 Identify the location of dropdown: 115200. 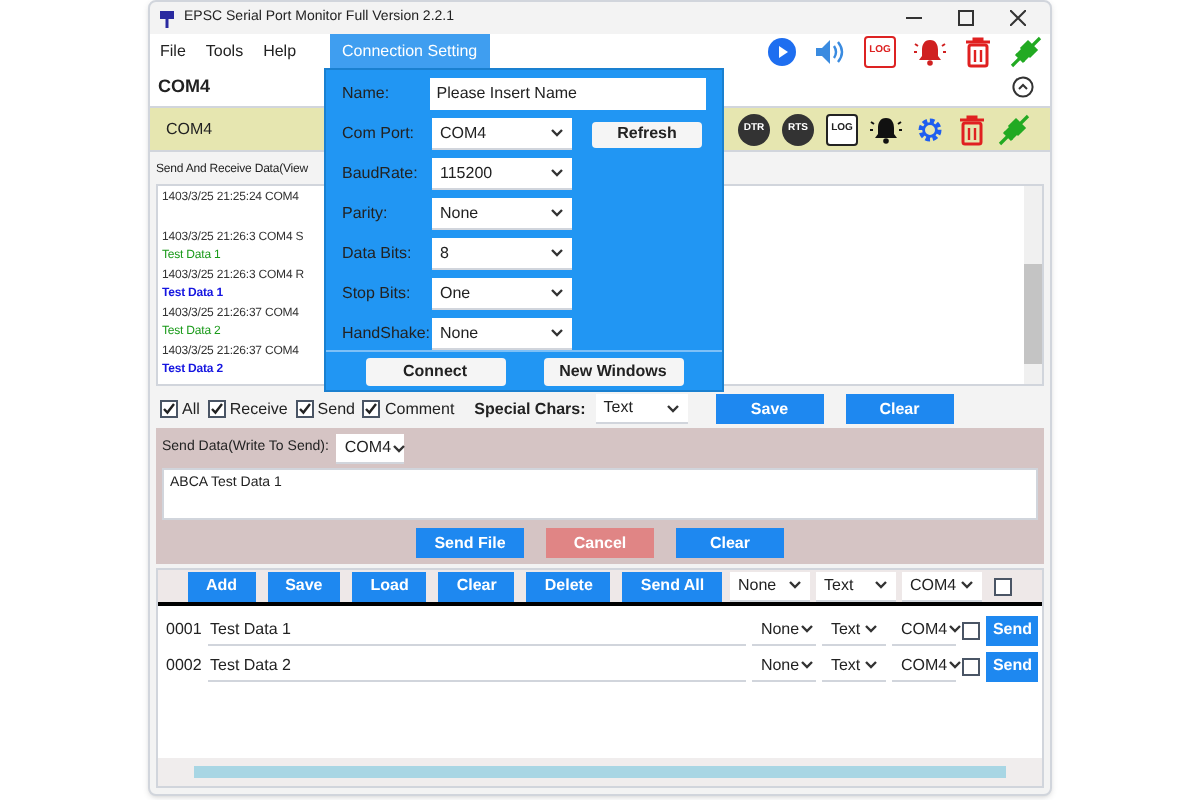
(502, 174).